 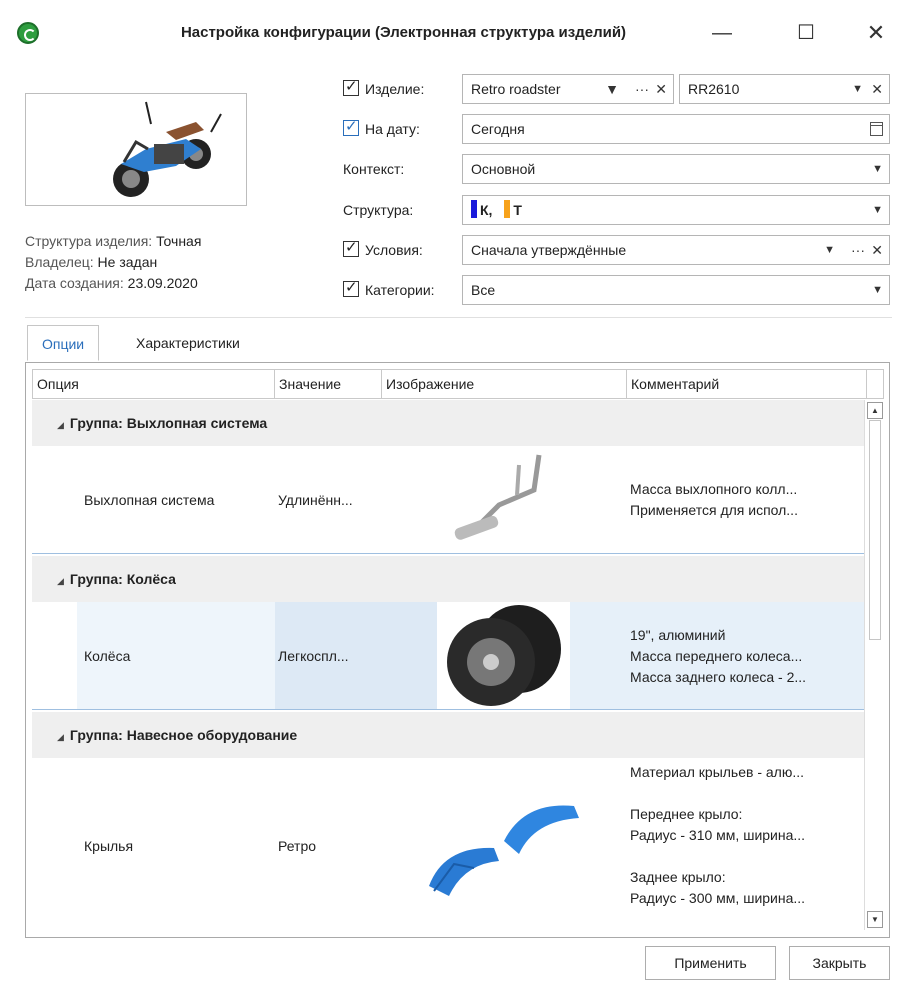 I want to click on categories-select: Все ▼, so click(x=676, y=290).